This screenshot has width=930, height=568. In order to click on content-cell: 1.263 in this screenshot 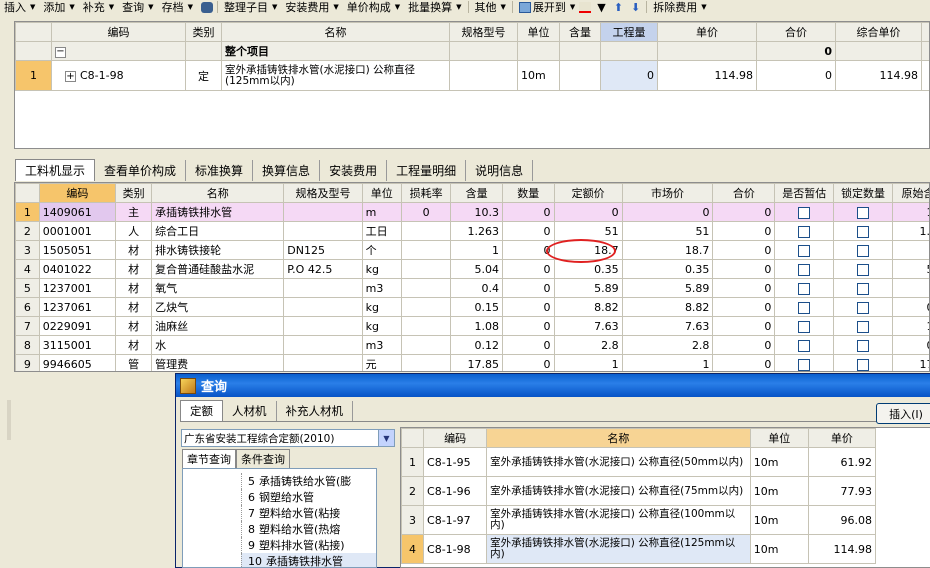, I will do `click(477, 231)`.